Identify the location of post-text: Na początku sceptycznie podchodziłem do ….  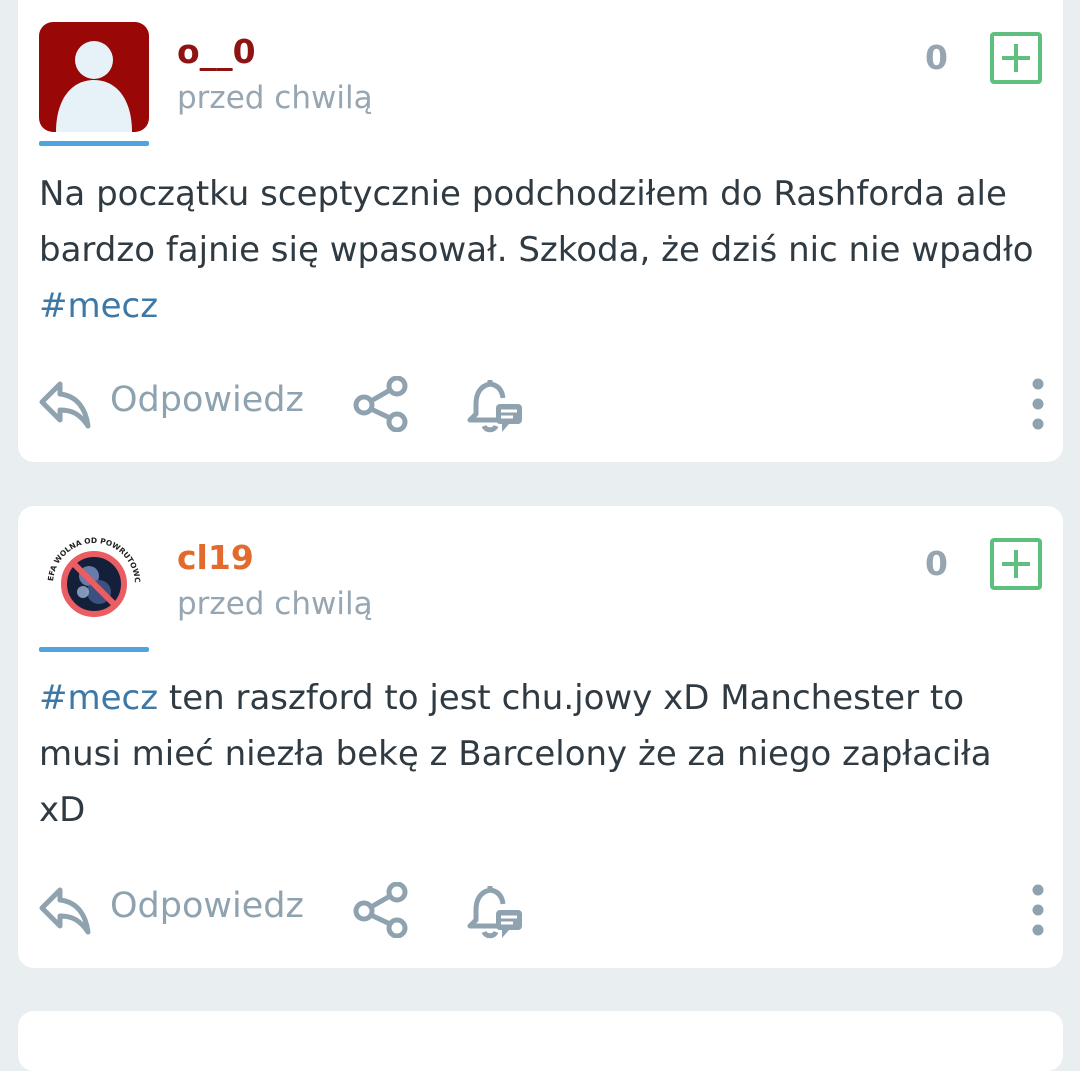
(536, 222).